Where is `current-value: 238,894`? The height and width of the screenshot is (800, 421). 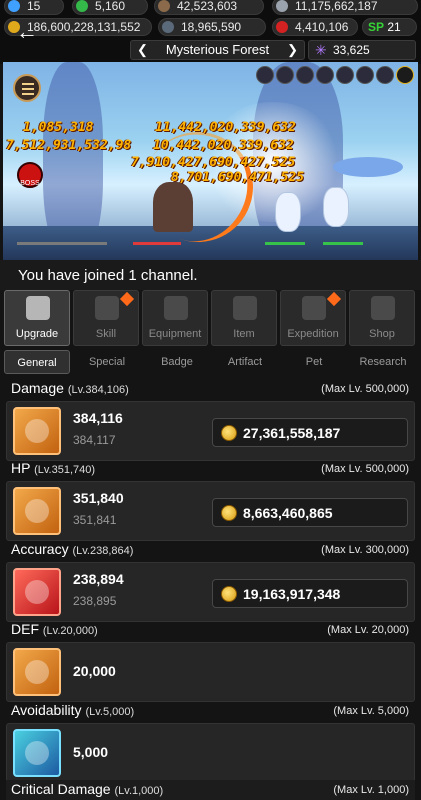
current-value: 238,894 is located at coordinates (98, 579).